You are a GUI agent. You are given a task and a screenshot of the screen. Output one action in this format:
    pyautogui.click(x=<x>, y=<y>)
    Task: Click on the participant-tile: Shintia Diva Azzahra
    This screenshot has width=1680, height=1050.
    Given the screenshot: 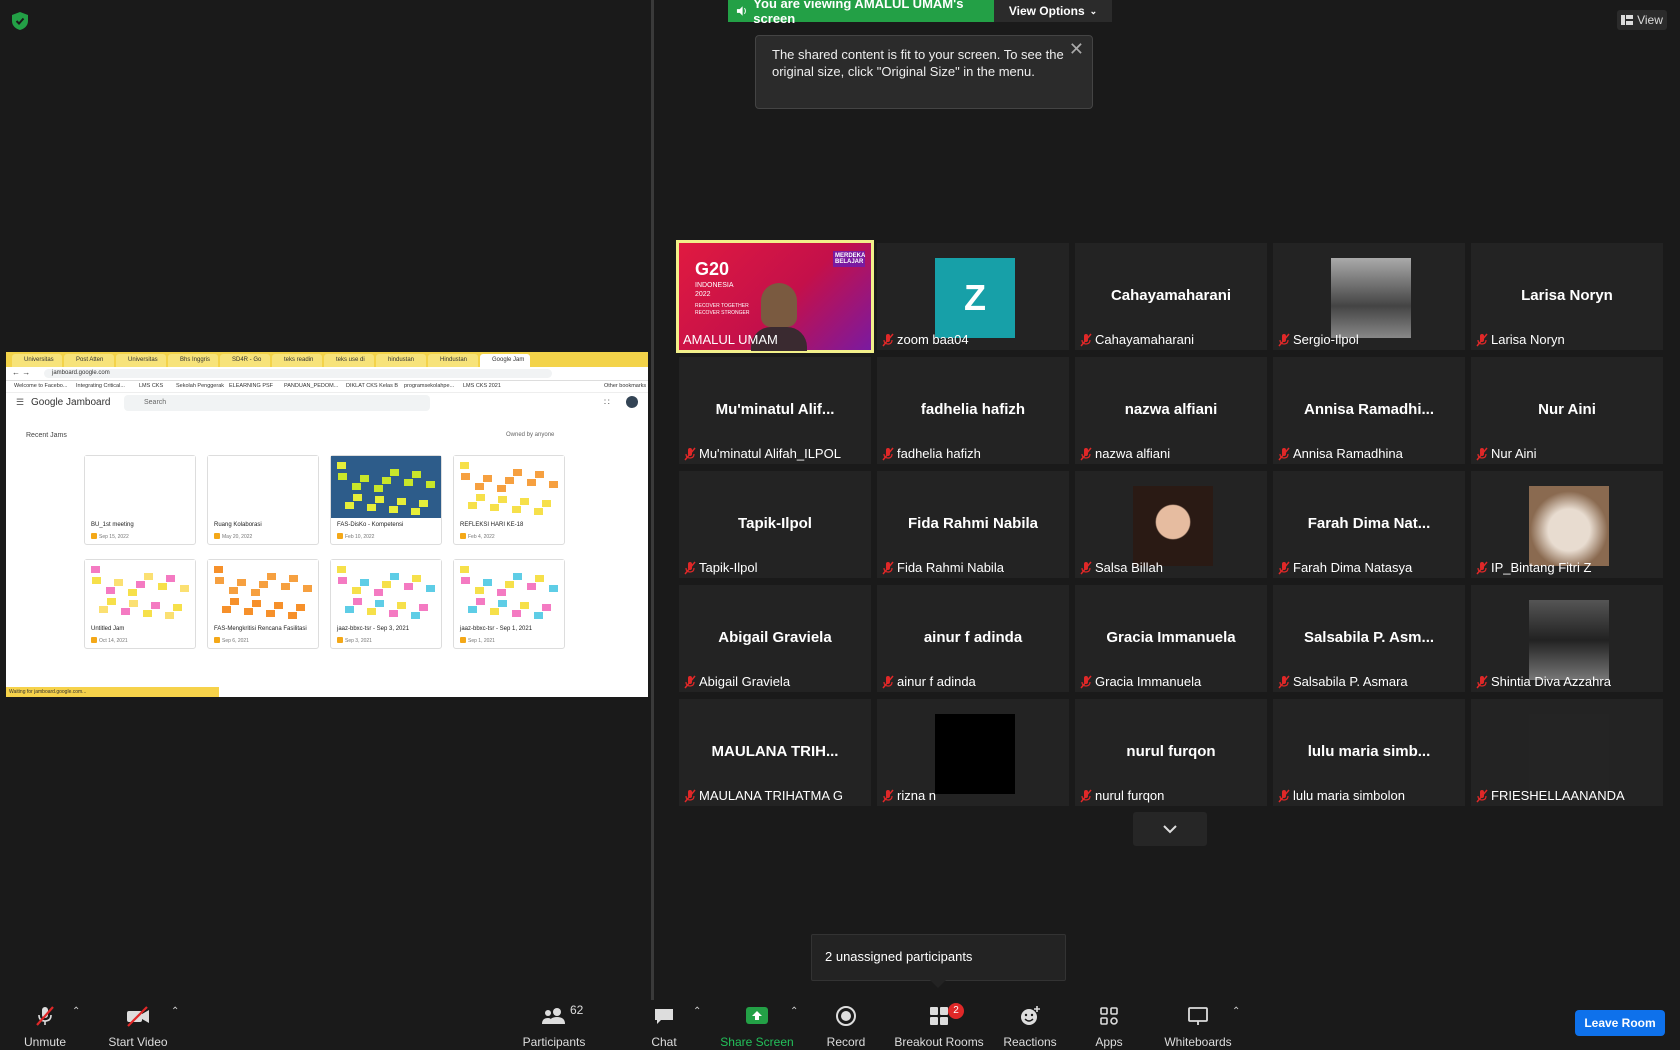 What is the action you would take?
    pyautogui.click(x=1567, y=638)
    